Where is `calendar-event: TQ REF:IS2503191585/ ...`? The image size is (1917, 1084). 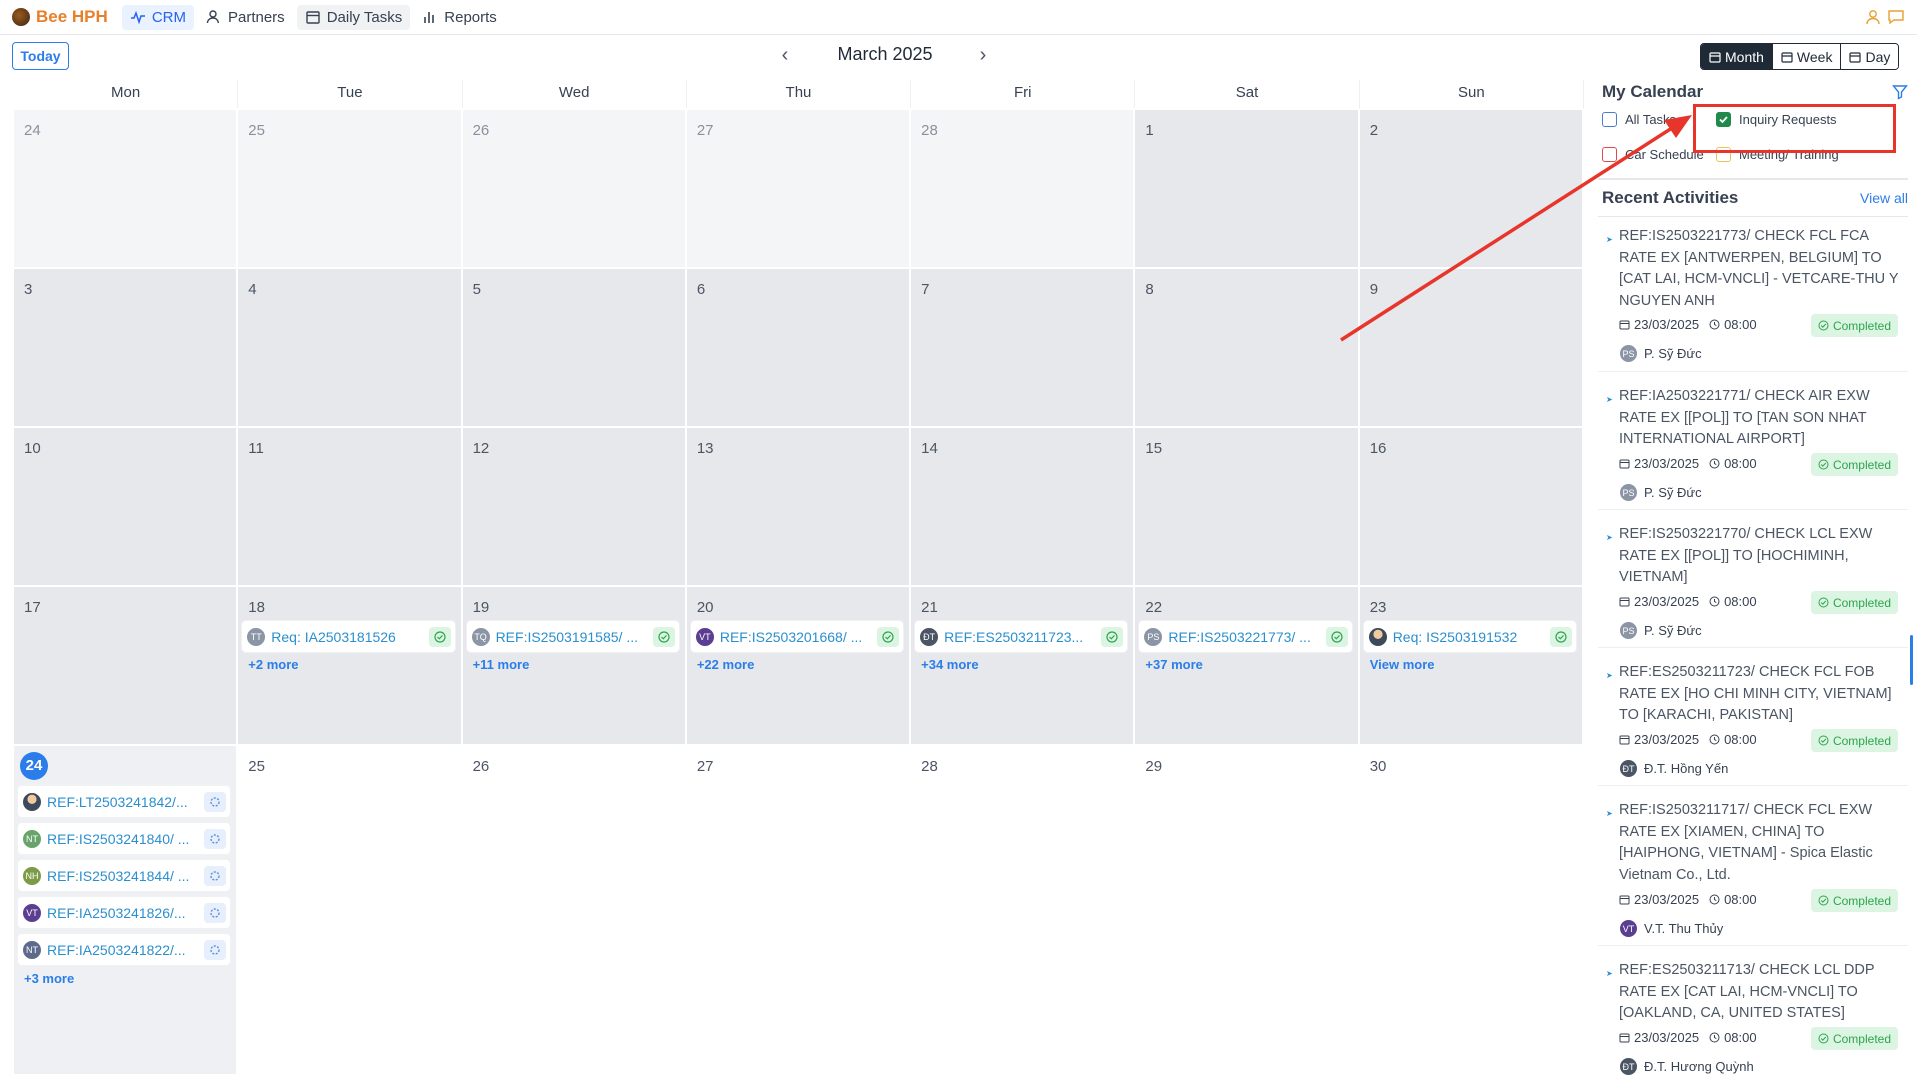
calendar-event: TQ REF:IS2503191585/ ... is located at coordinates (572, 636).